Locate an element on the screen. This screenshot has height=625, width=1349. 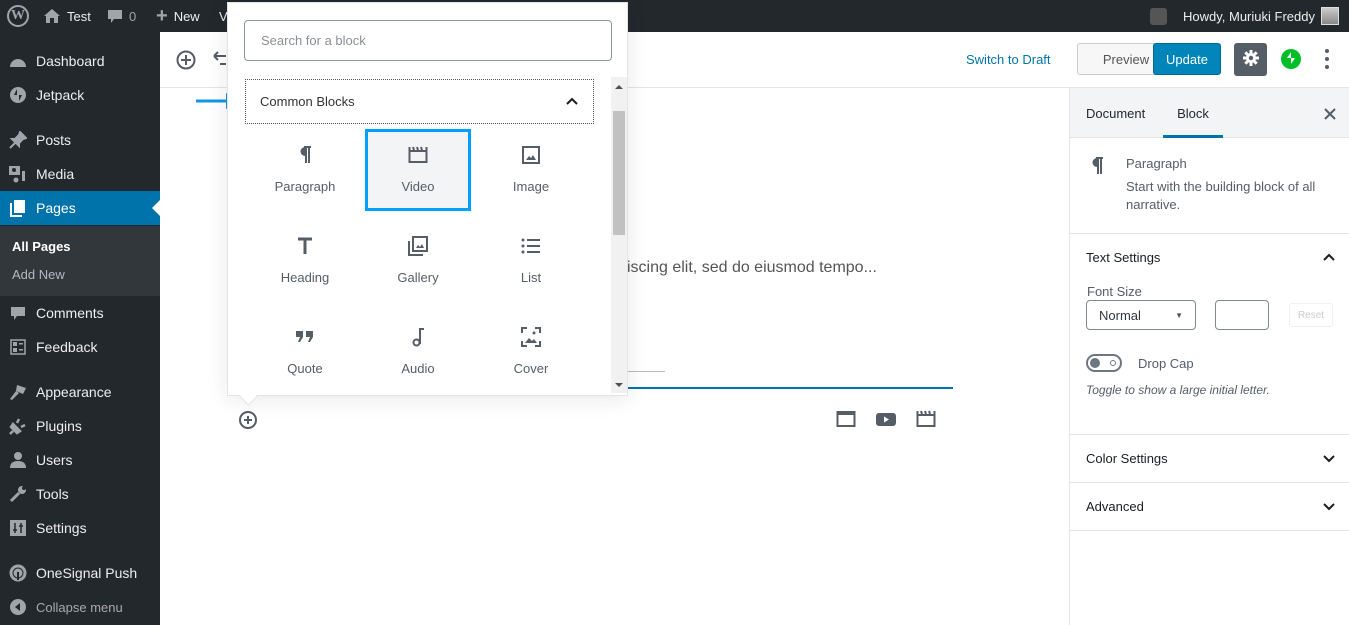
plugin-icon is located at coordinates (18, 426).